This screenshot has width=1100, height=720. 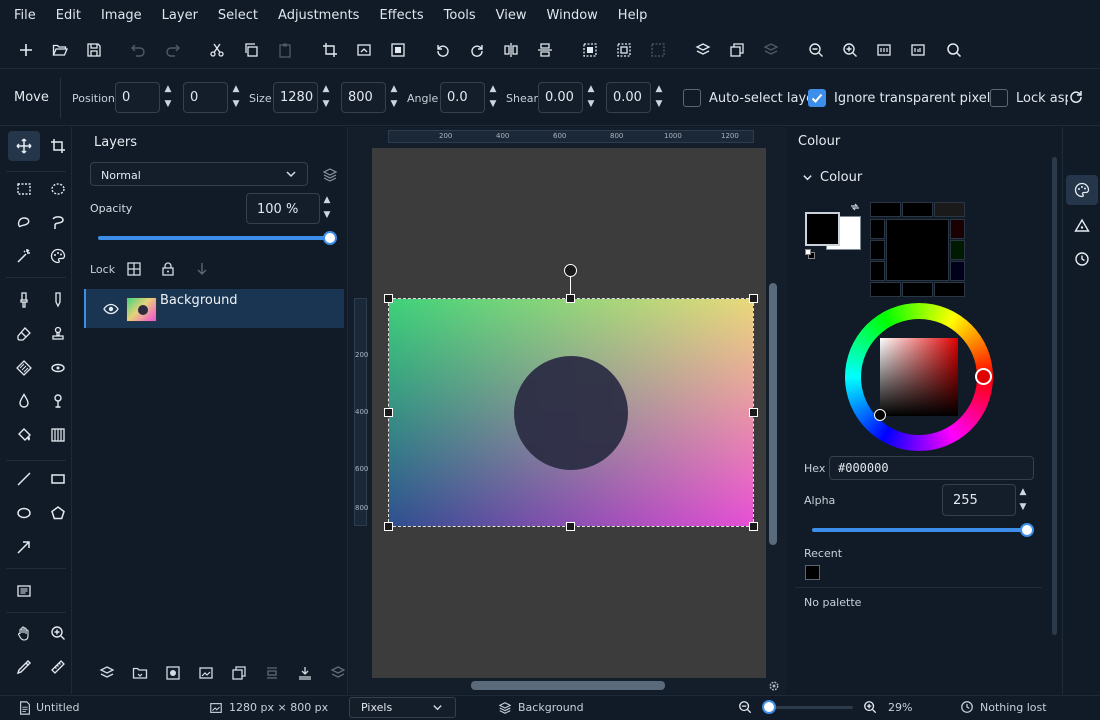 I want to click on transform-handle-s, so click(x=570, y=526).